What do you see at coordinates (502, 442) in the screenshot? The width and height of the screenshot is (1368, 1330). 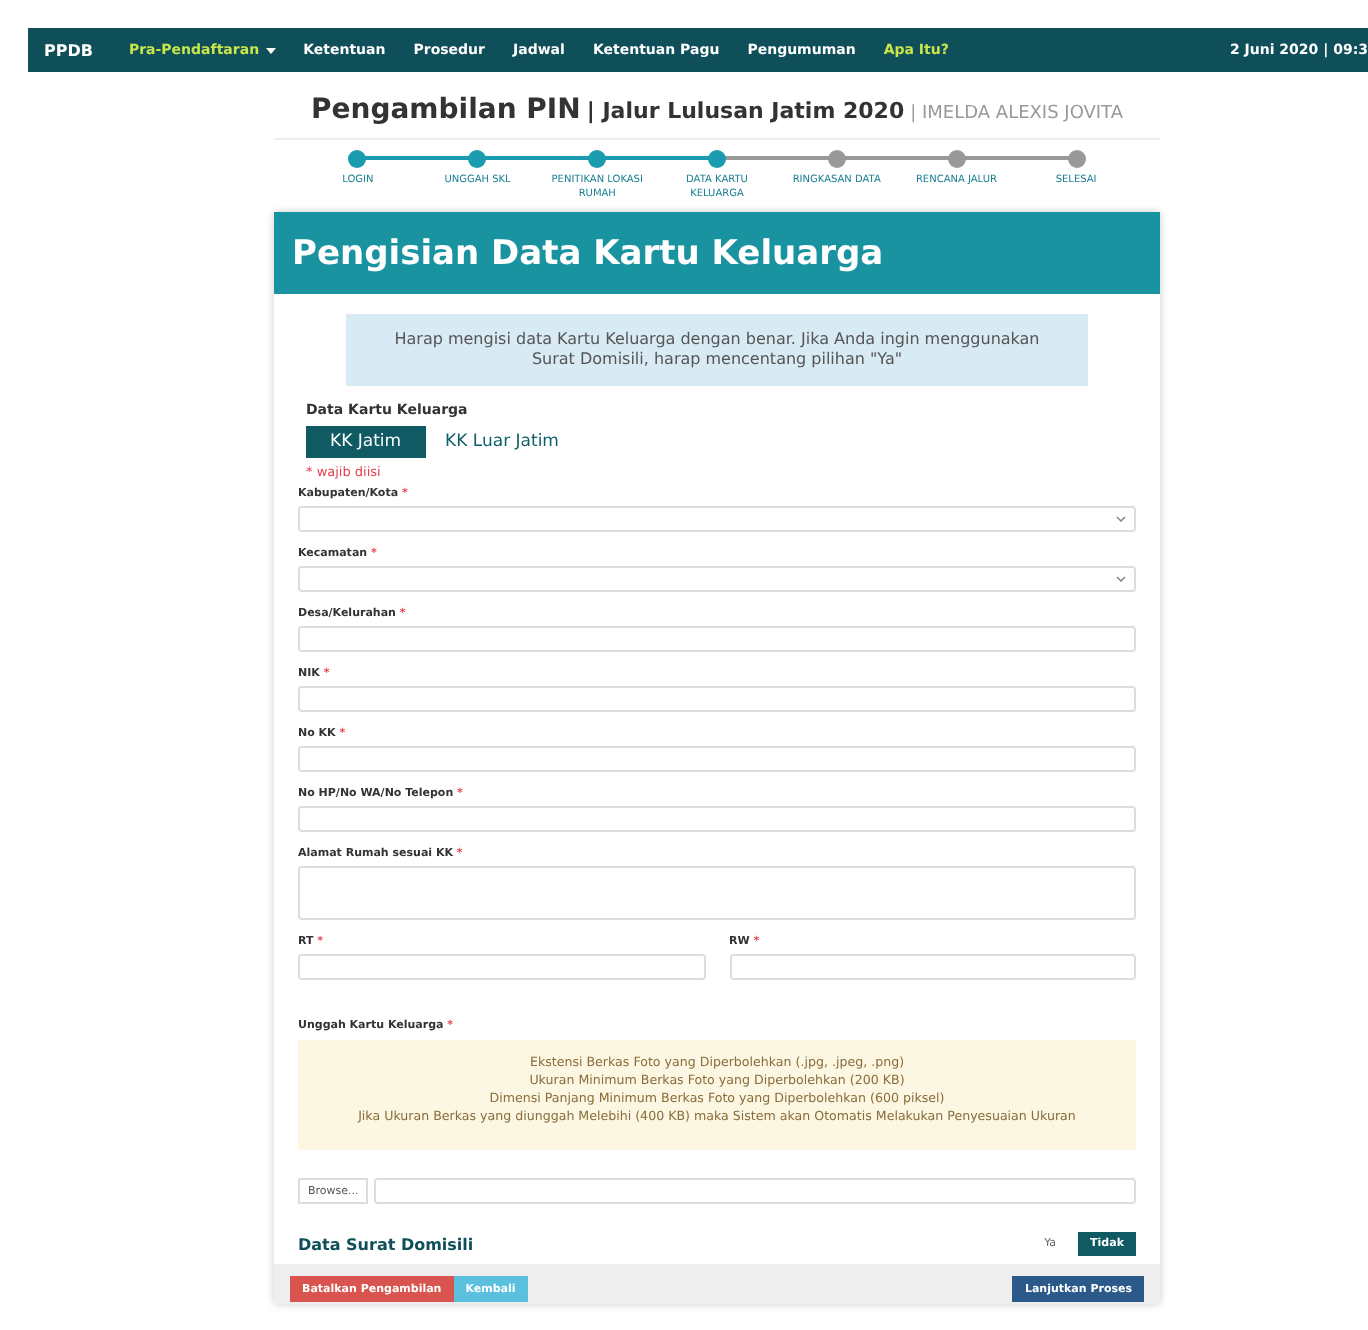 I see `kk-tab: KK Luar Jatim` at bounding box center [502, 442].